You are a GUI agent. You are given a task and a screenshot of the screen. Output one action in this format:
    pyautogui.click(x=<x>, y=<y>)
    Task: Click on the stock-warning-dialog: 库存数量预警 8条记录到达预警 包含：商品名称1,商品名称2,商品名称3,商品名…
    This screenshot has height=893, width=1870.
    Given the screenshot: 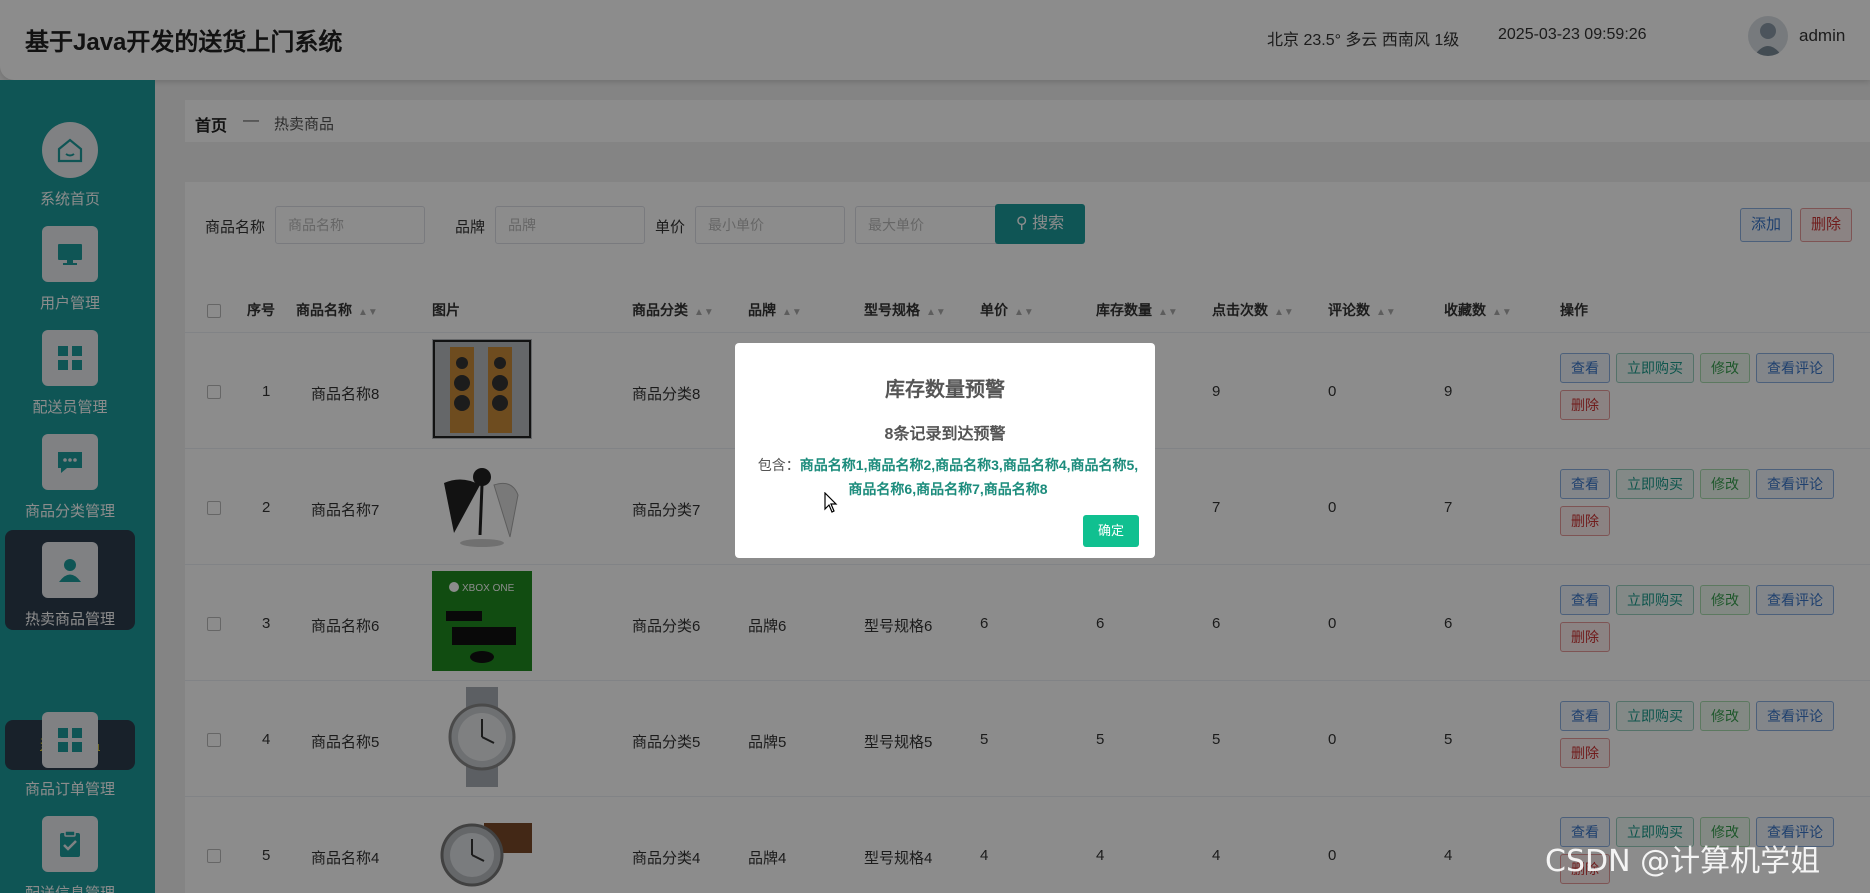 What is the action you would take?
    pyautogui.click(x=945, y=450)
    